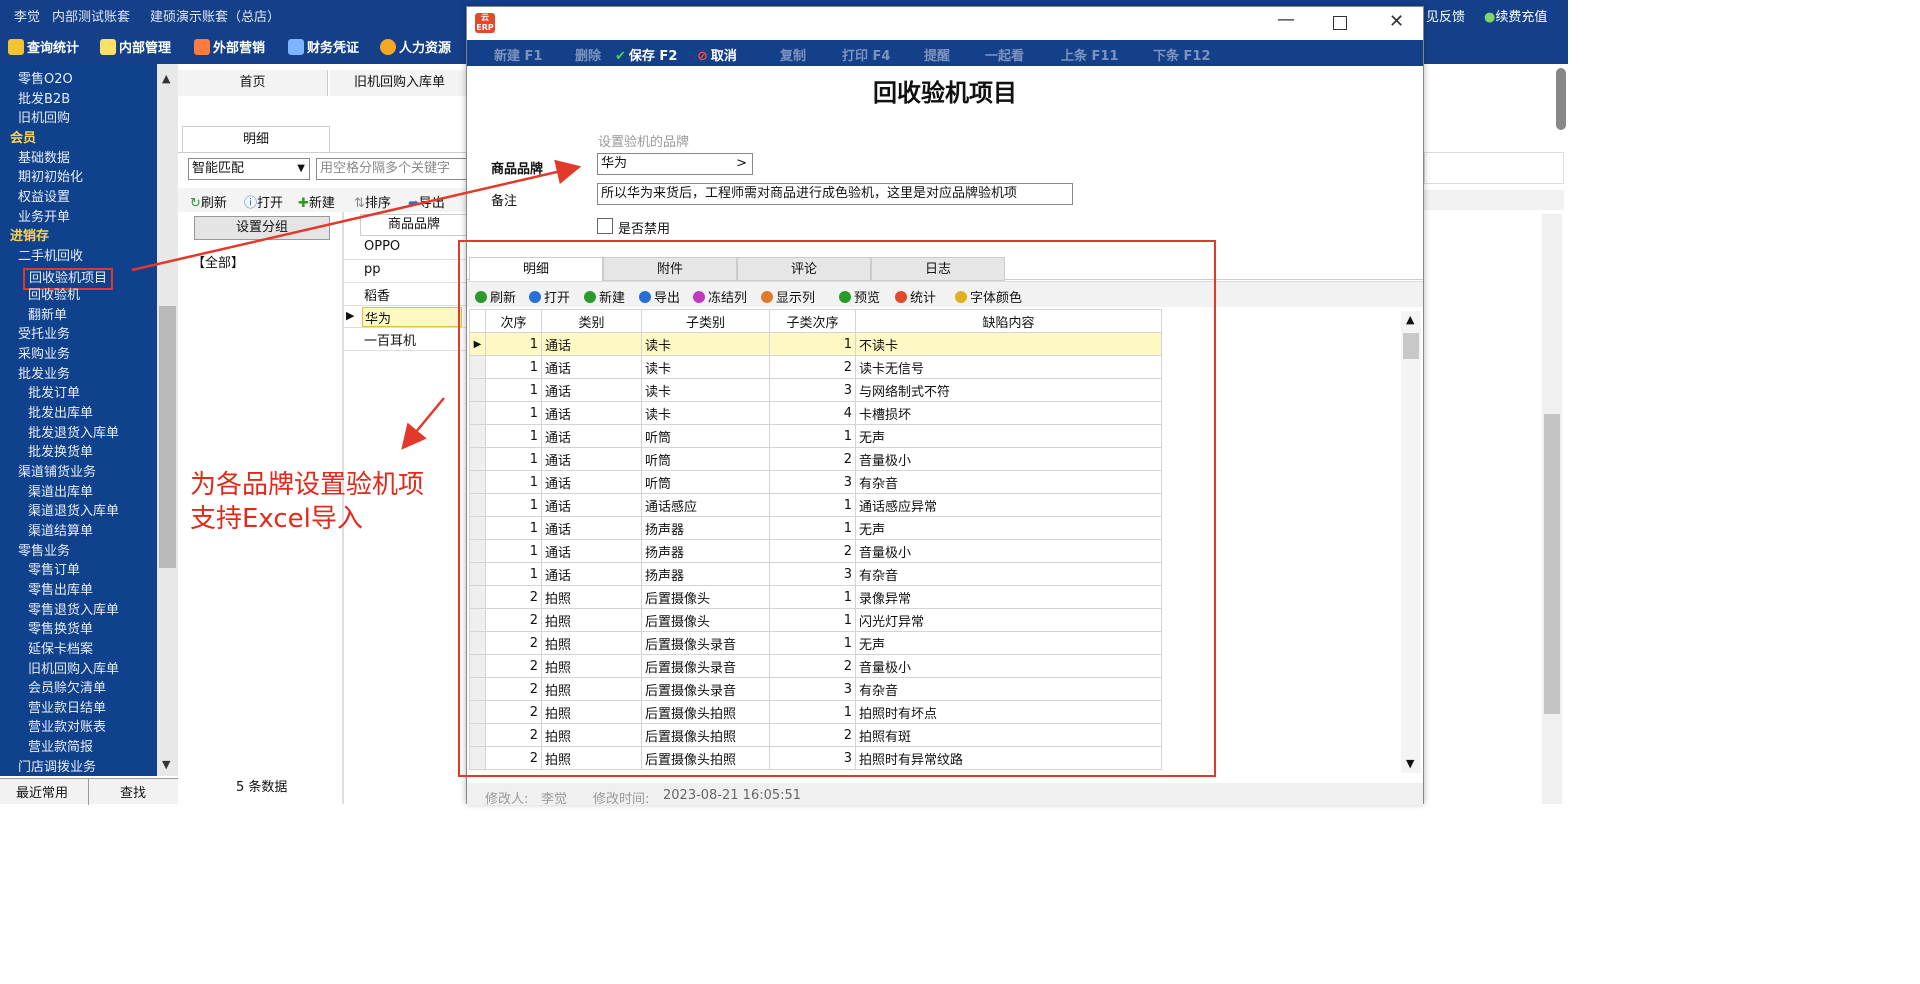 This screenshot has width=1920, height=984. What do you see at coordinates (717, 54) in the screenshot?
I see `toolbar-button: ⊘ 取消` at bounding box center [717, 54].